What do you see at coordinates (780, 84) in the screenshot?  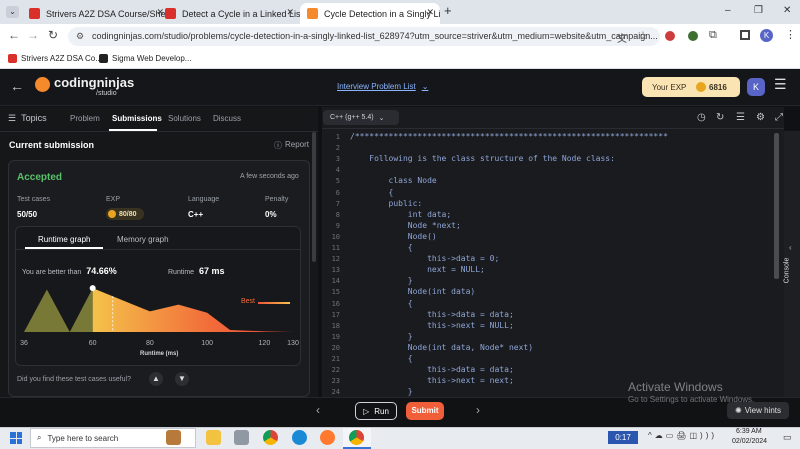 I see `hamburger-menu-icon: ☰` at bounding box center [780, 84].